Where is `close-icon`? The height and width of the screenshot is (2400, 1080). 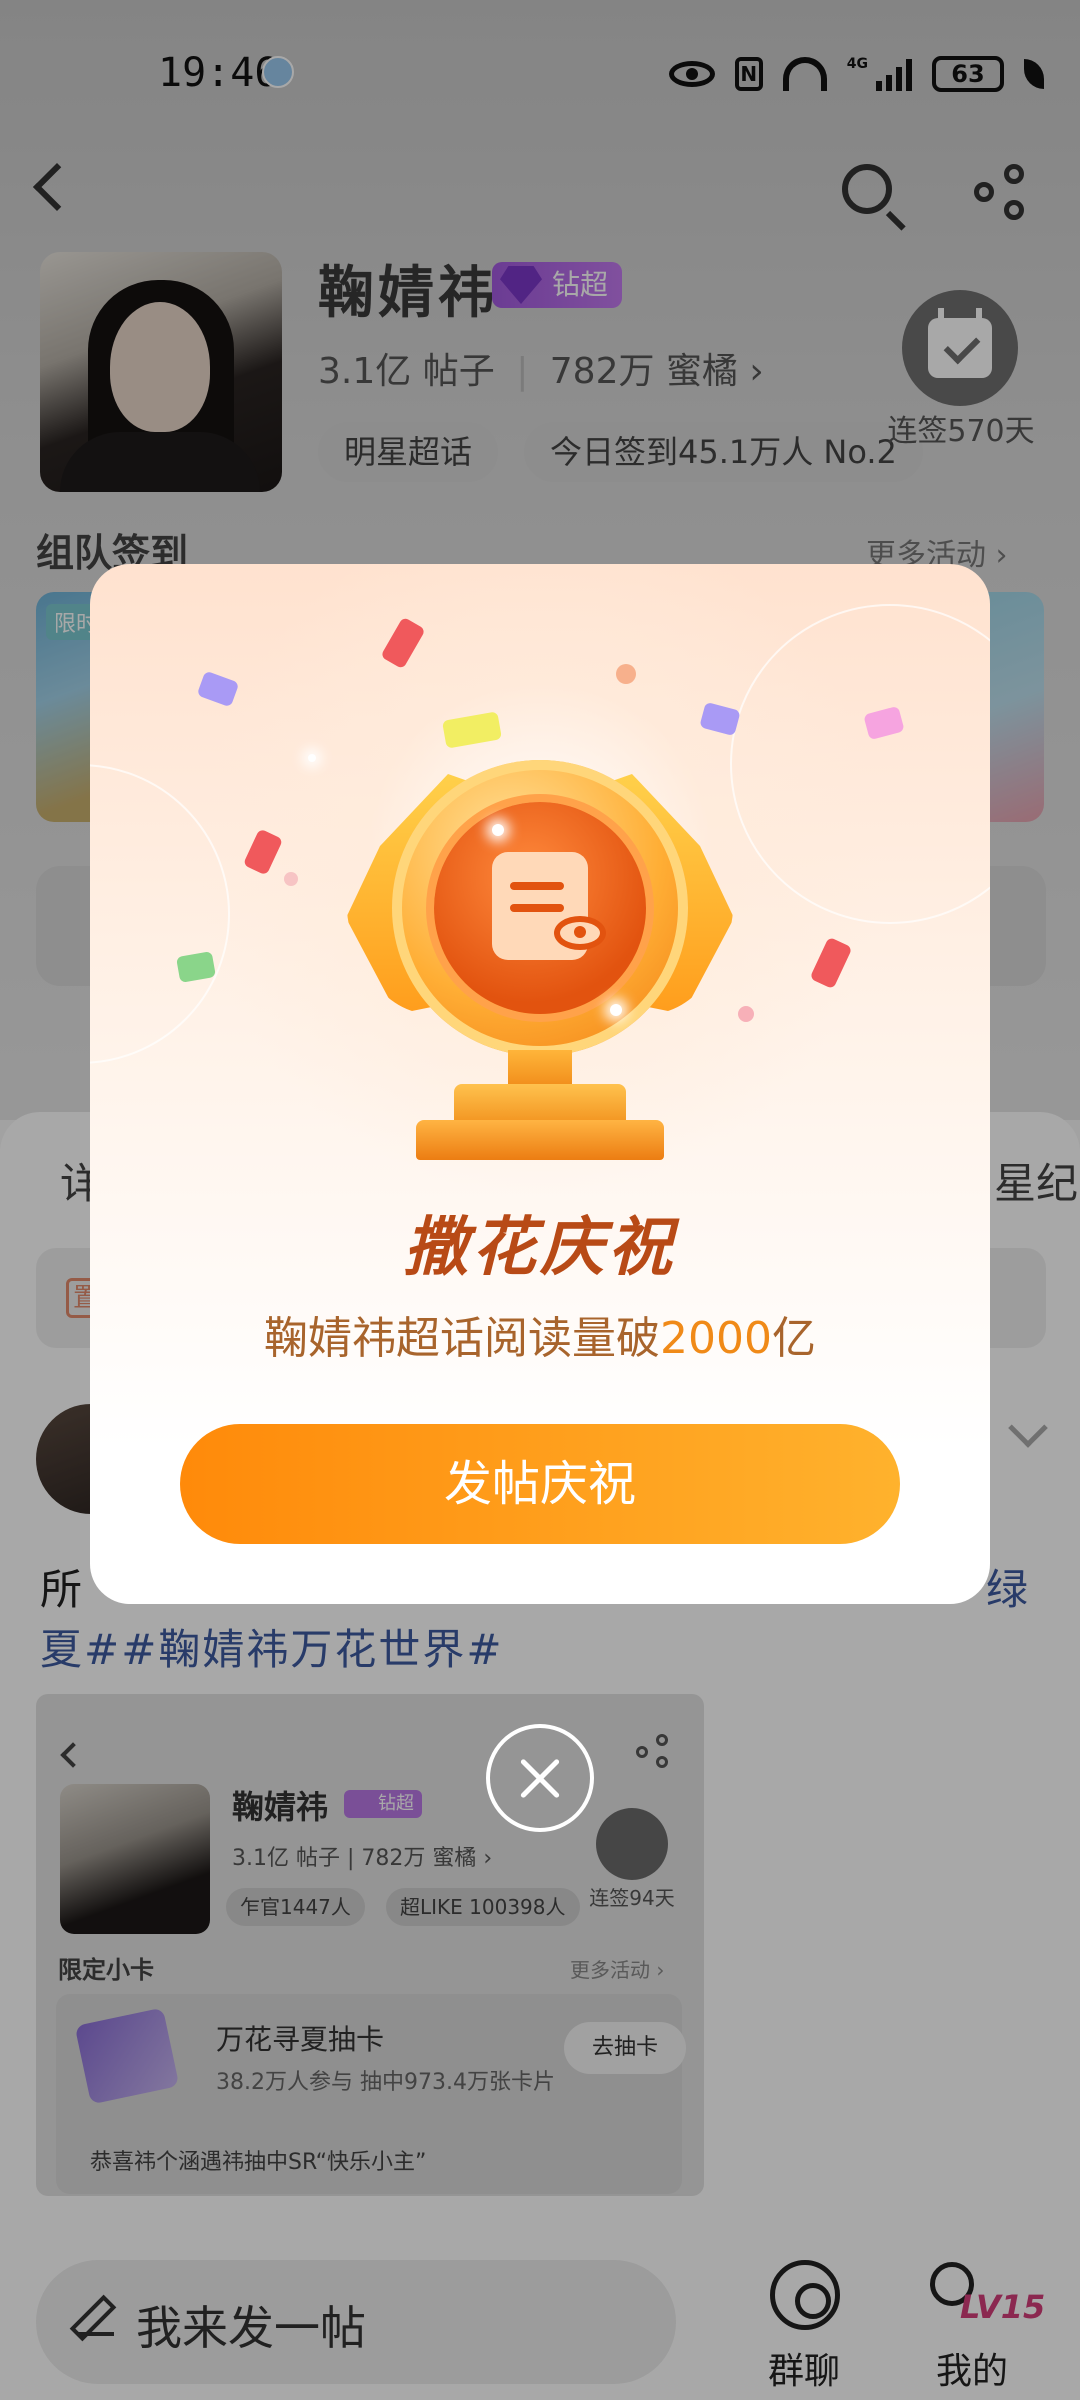
close-icon is located at coordinates (540, 1778).